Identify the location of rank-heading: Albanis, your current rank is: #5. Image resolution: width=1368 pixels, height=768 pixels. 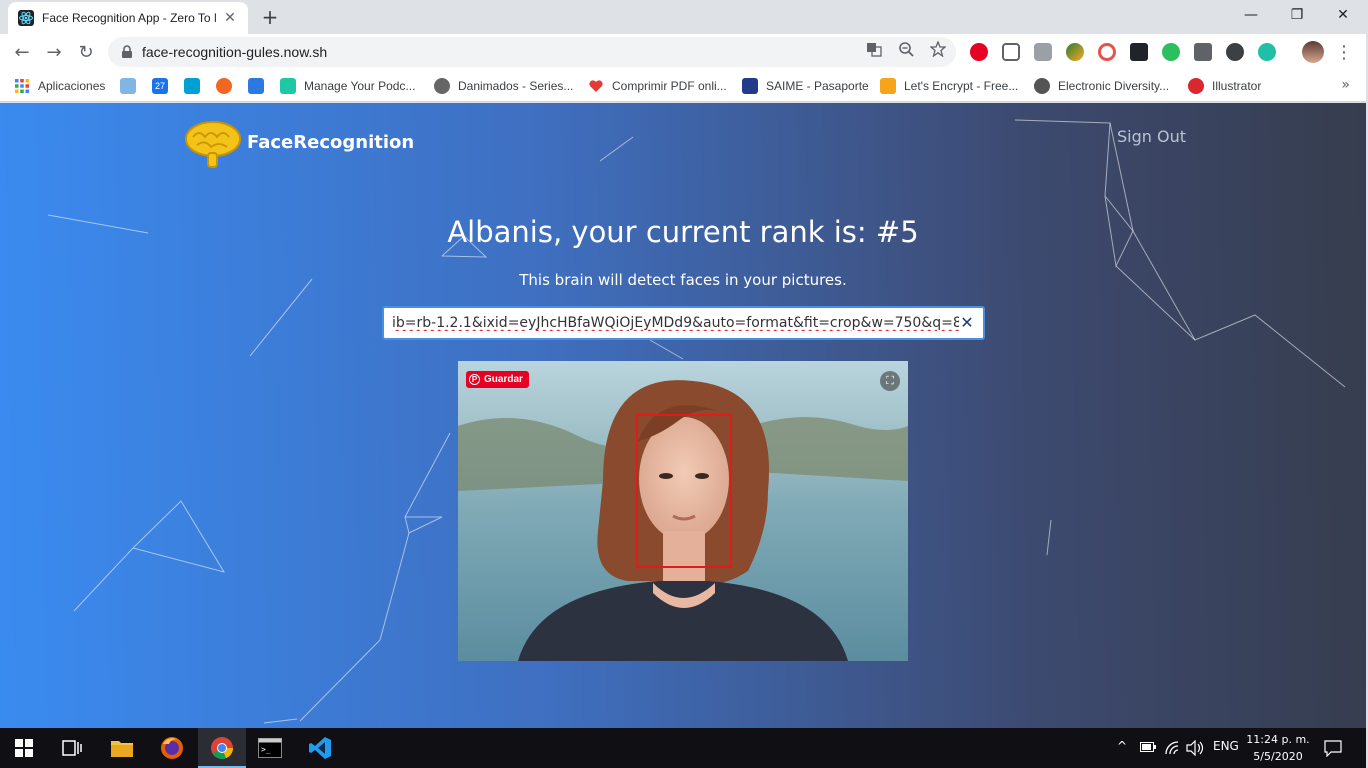
(683, 232).